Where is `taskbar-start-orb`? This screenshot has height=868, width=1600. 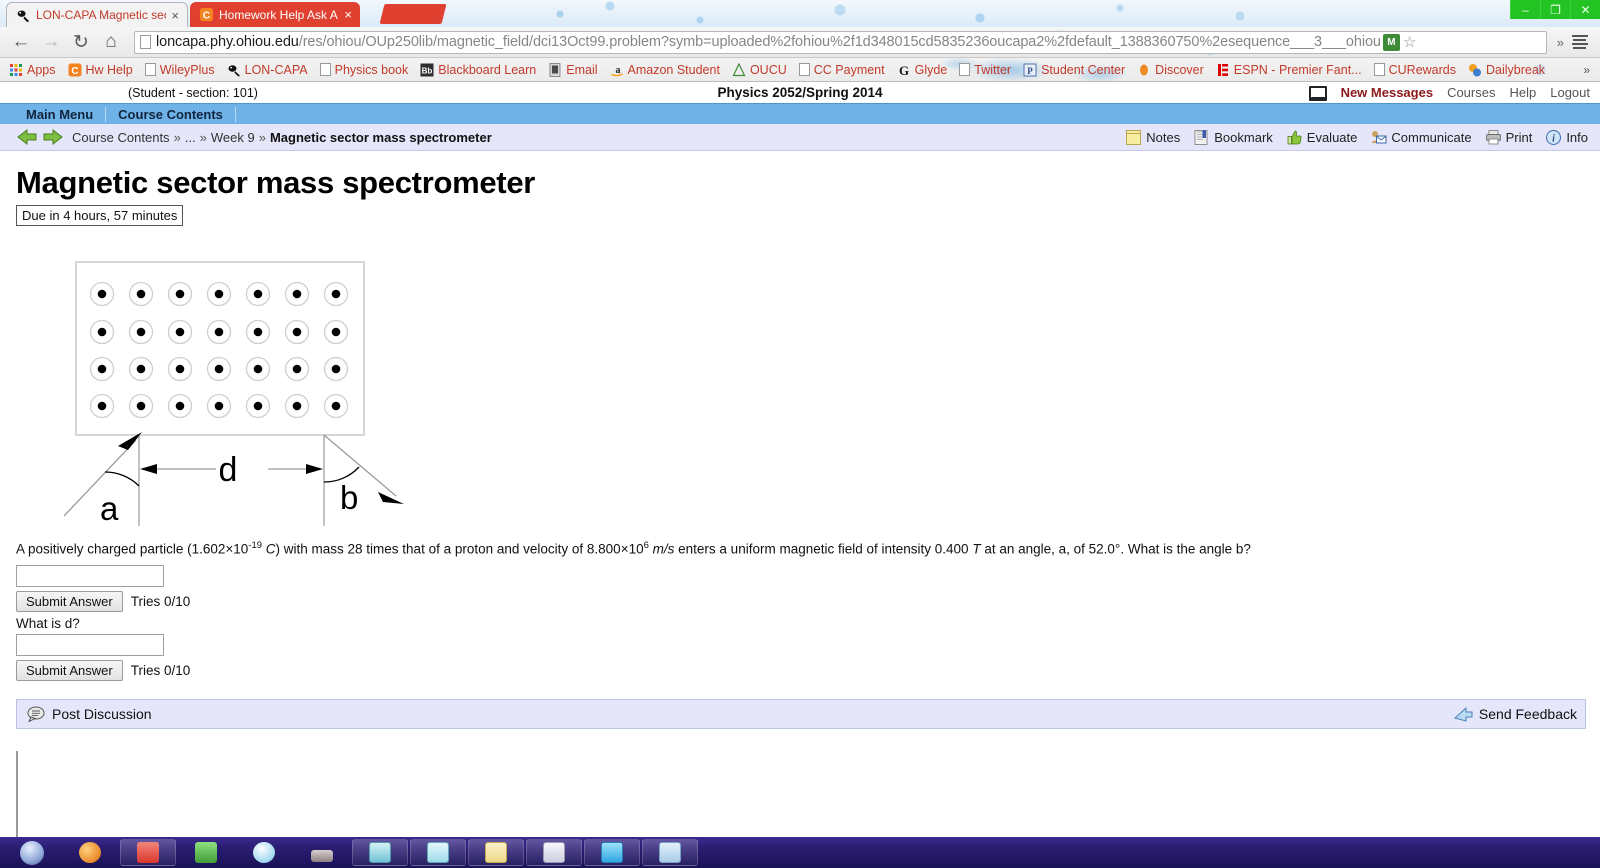
taskbar-start-orb is located at coordinates (32, 852).